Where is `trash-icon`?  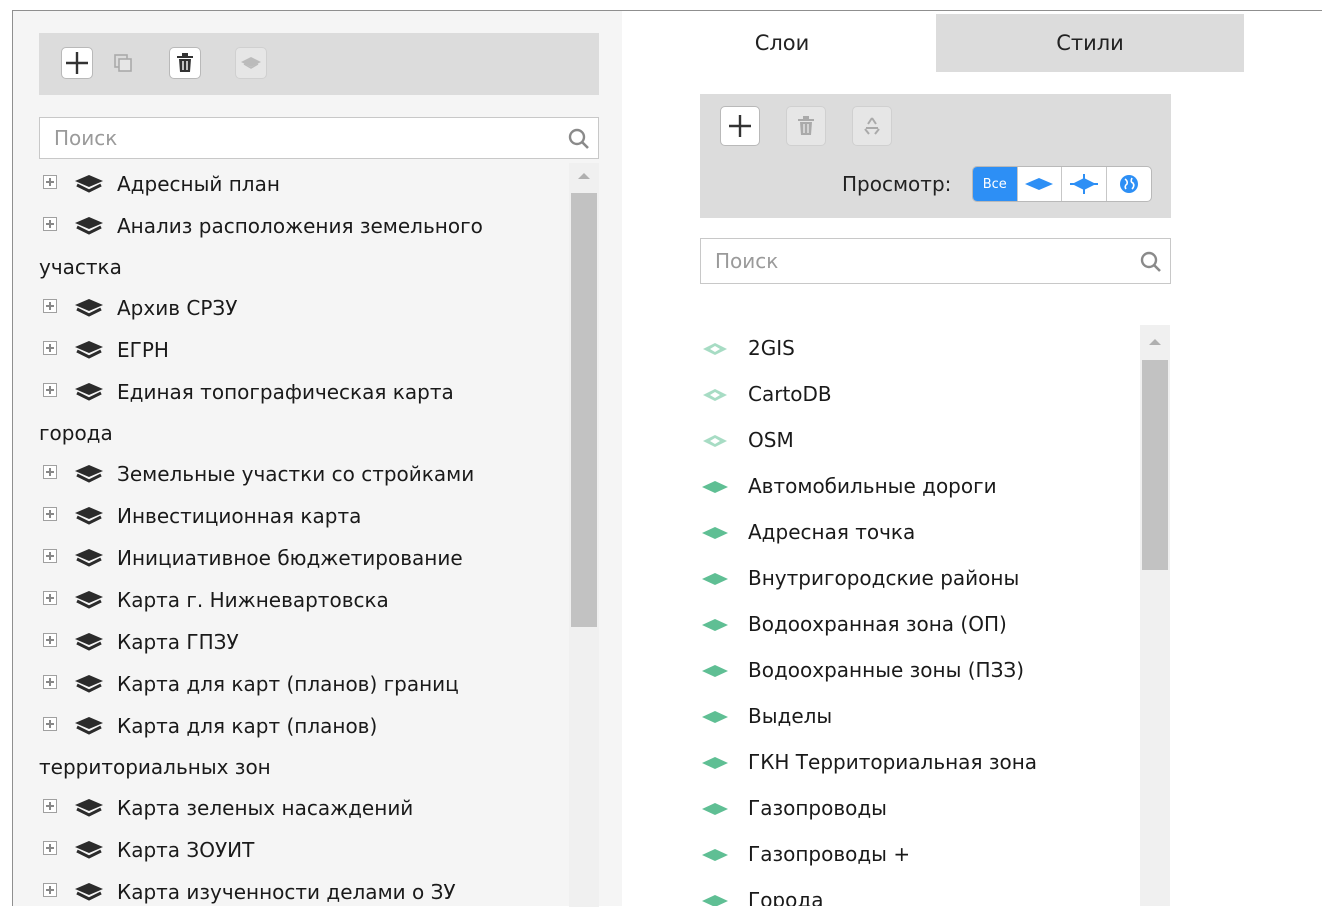 trash-icon is located at coordinates (806, 125).